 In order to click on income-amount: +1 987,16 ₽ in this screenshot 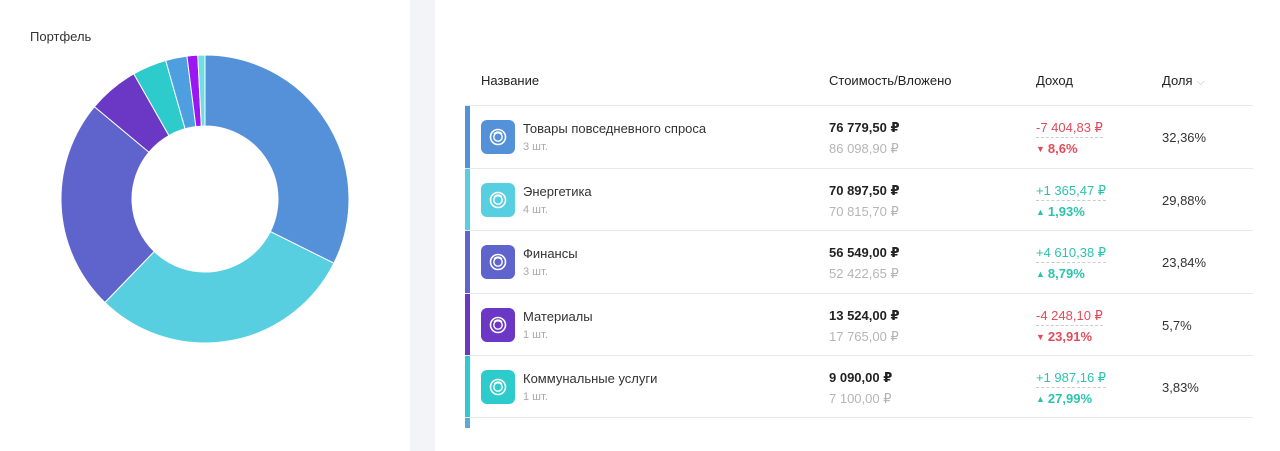, I will do `click(1071, 379)`.